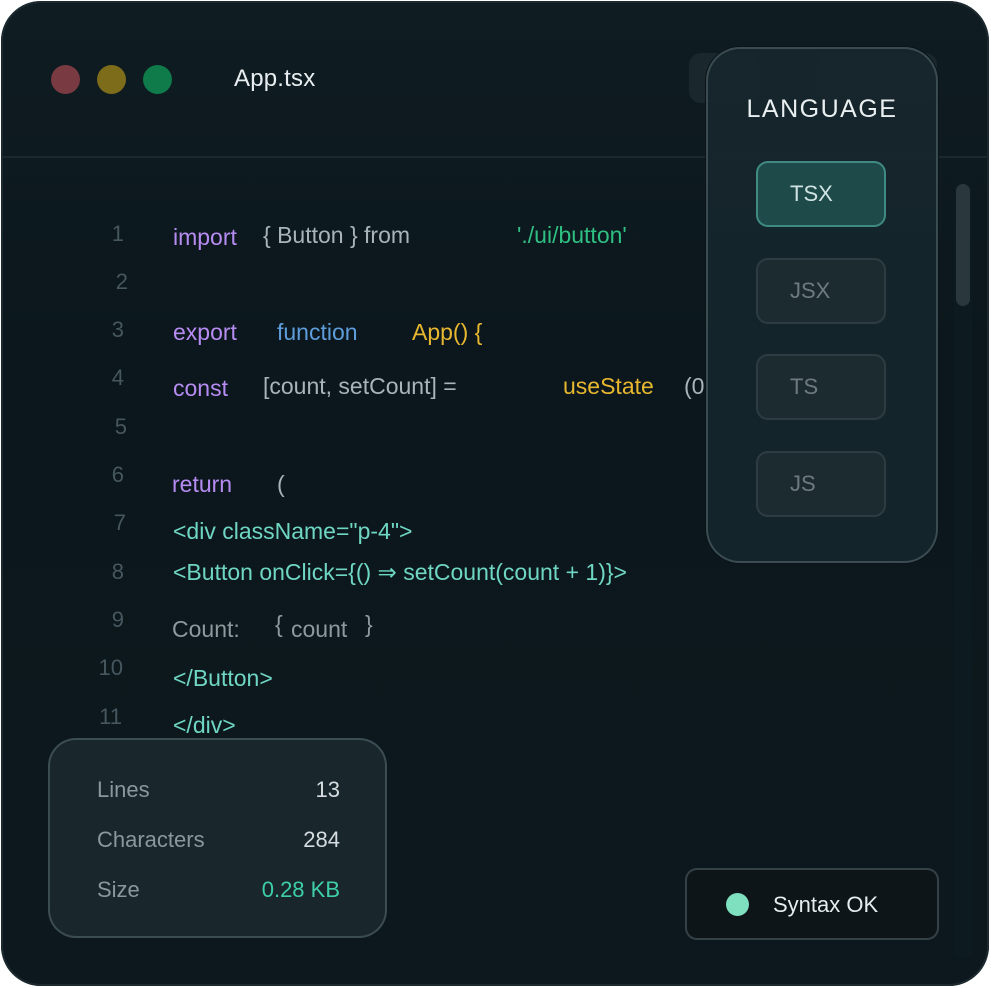 The height and width of the screenshot is (988, 991). I want to click on line-number: 8, so click(117, 571).